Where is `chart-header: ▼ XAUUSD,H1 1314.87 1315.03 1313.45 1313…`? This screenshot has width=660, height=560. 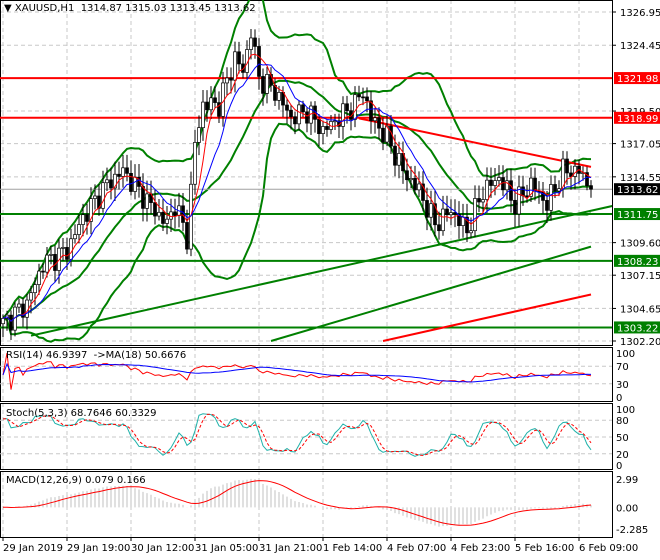
chart-header: ▼ XAUUSD,H1 1314.87 1315.03 1313.45 1313… is located at coordinates (130, 8).